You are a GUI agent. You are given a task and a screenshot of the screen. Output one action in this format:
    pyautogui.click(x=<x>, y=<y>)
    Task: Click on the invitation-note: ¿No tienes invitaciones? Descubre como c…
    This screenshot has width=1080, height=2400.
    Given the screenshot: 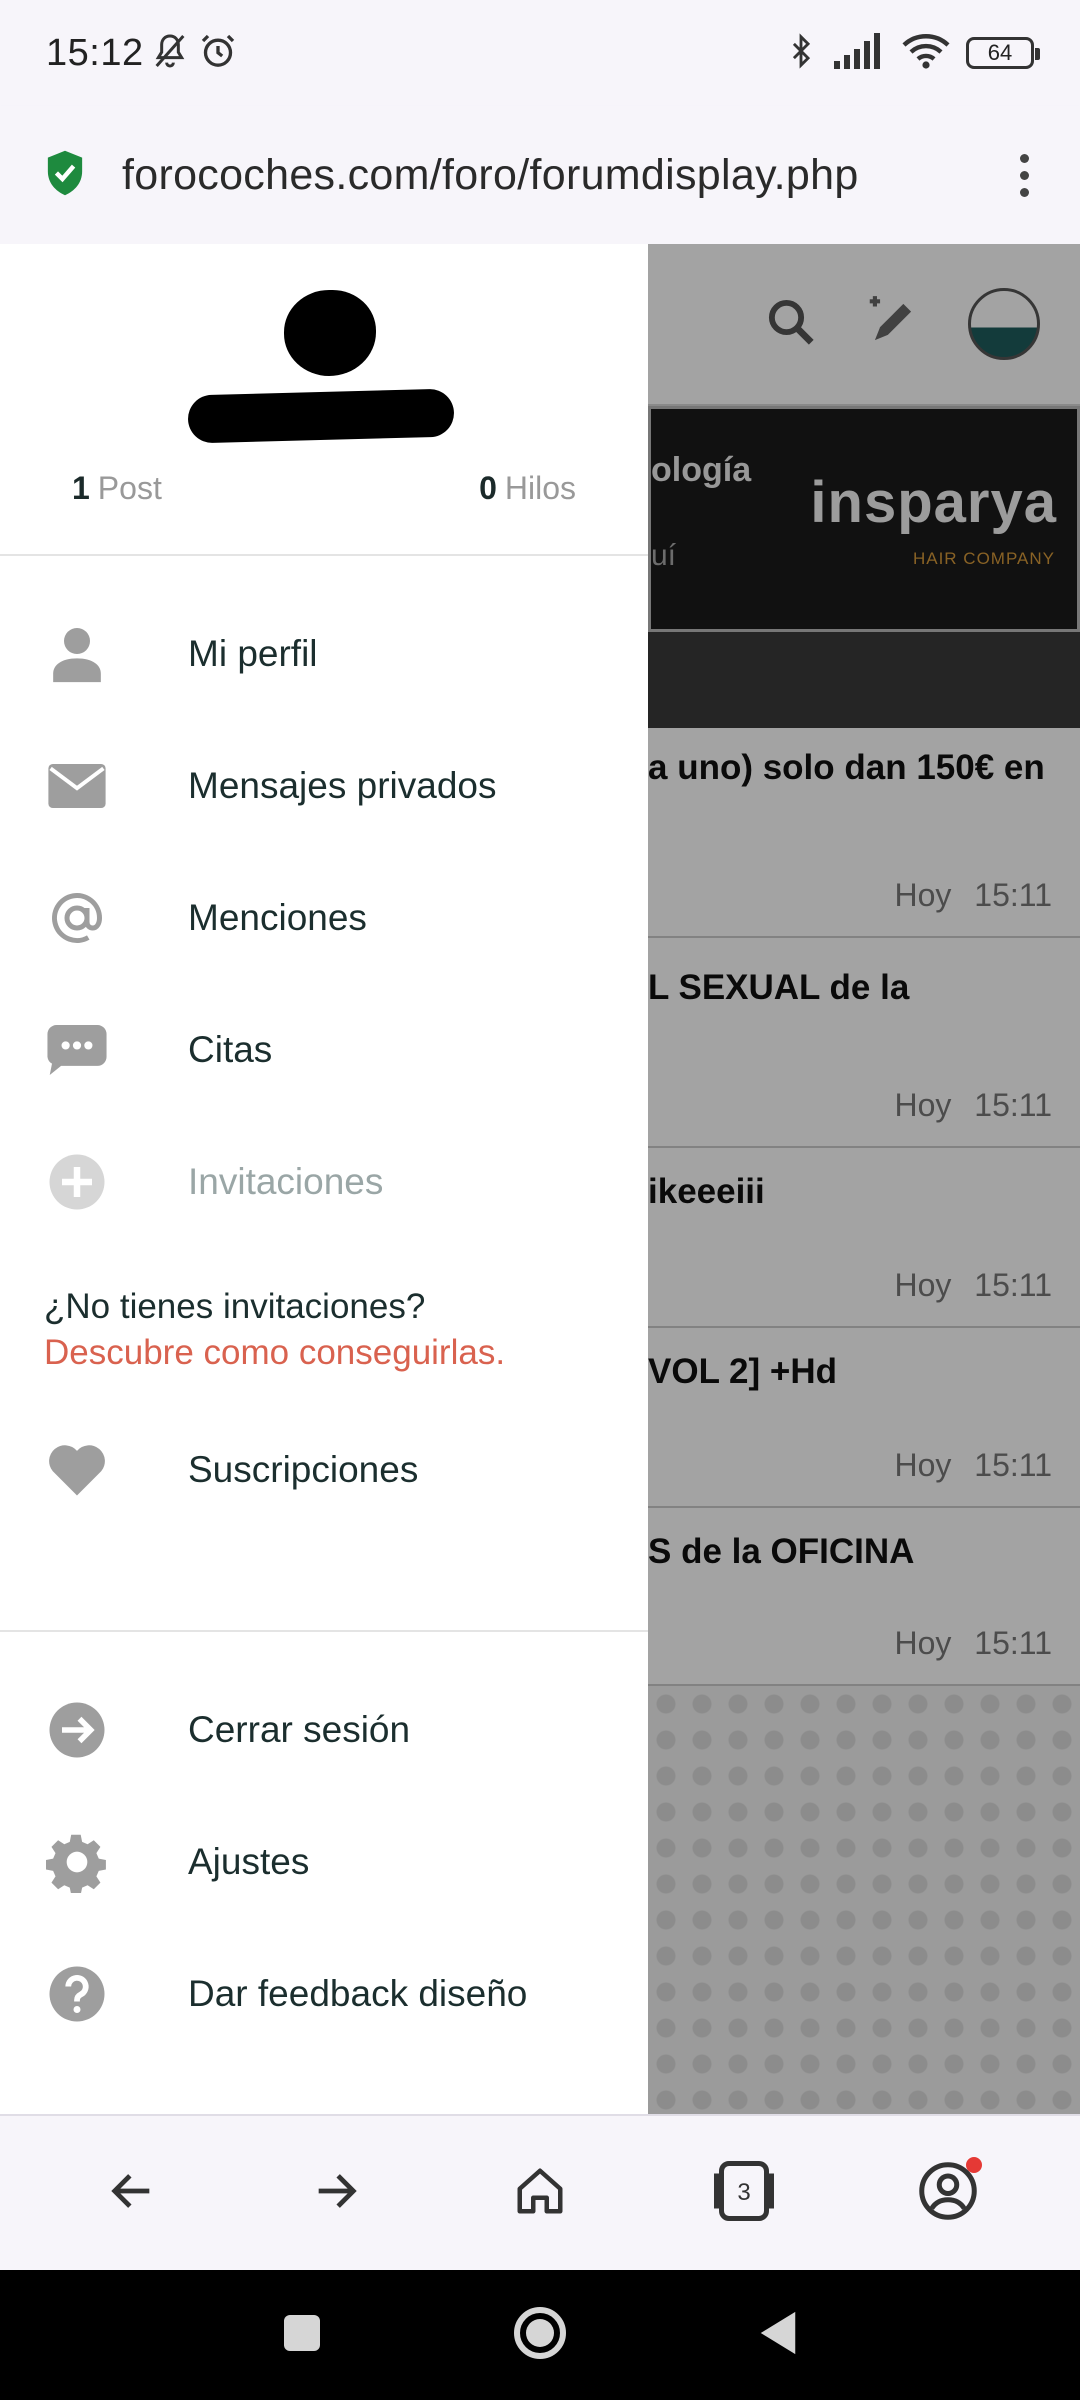 What is the action you would take?
    pyautogui.click(x=274, y=1330)
    